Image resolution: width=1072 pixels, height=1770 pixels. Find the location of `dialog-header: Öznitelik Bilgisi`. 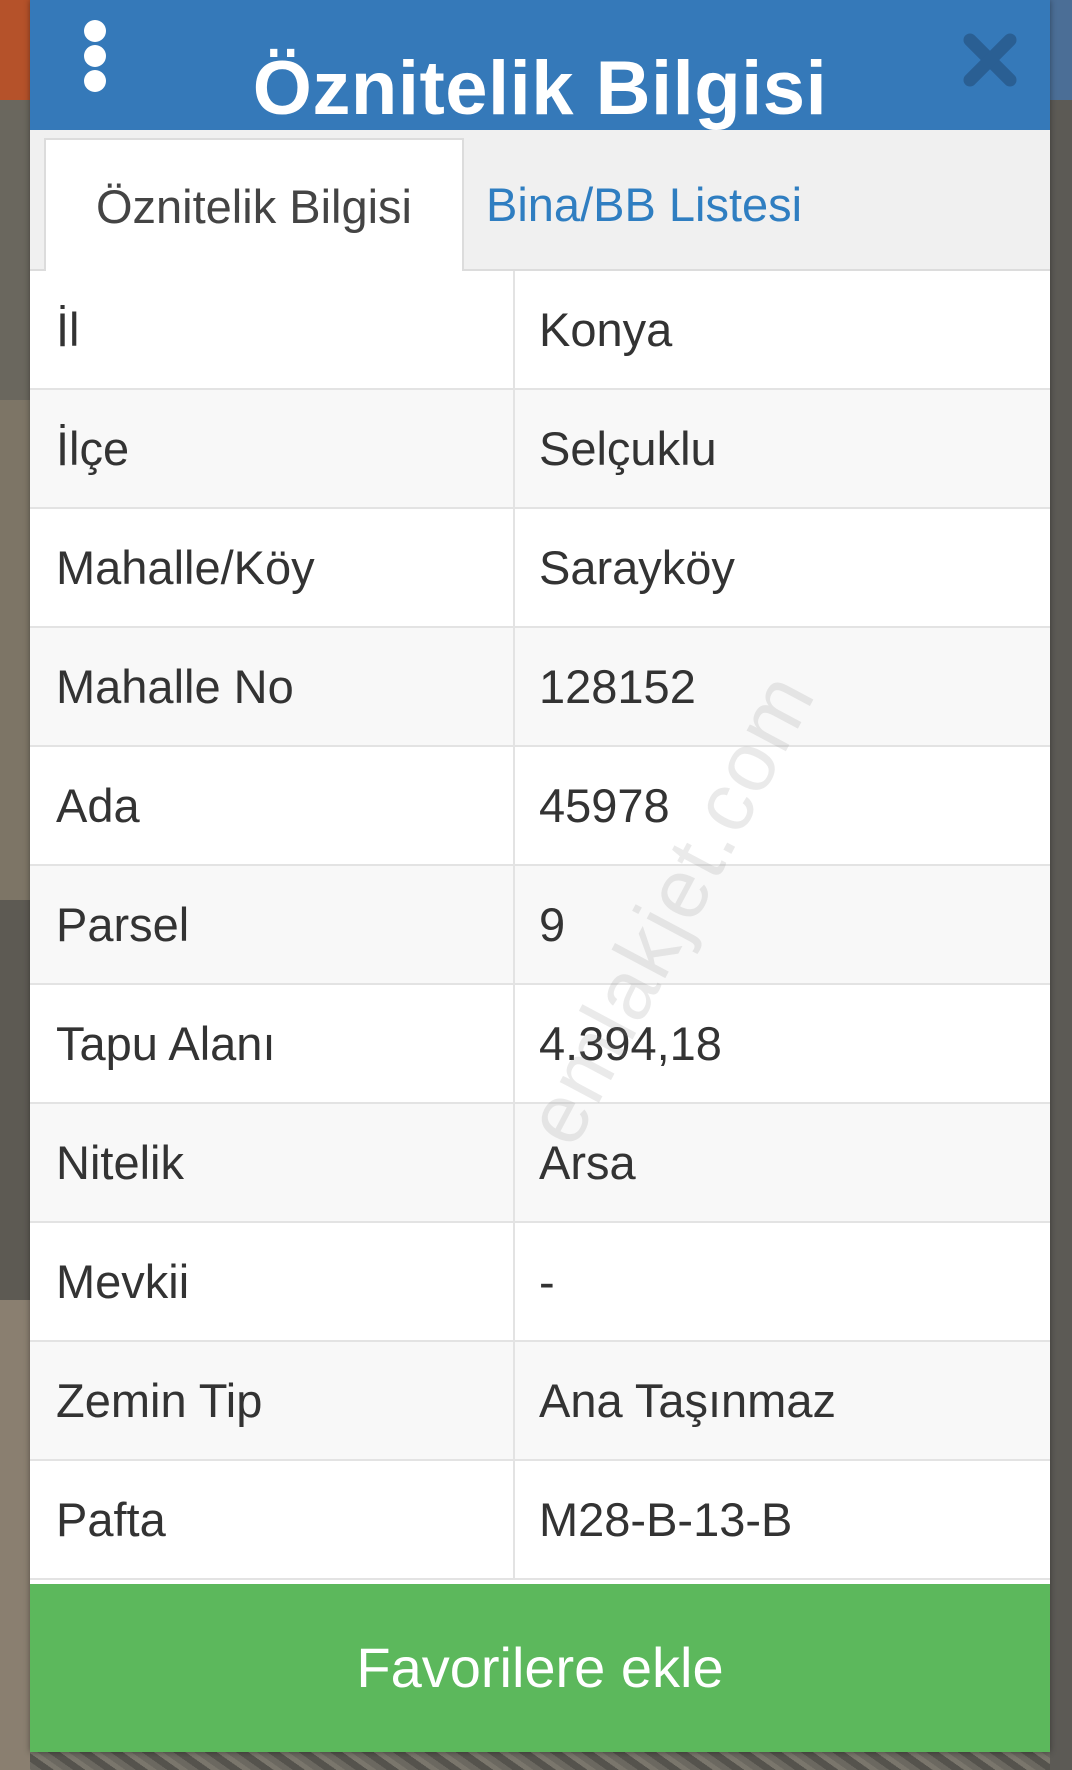

dialog-header: Öznitelik Bilgisi is located at coordinates (540, 65).